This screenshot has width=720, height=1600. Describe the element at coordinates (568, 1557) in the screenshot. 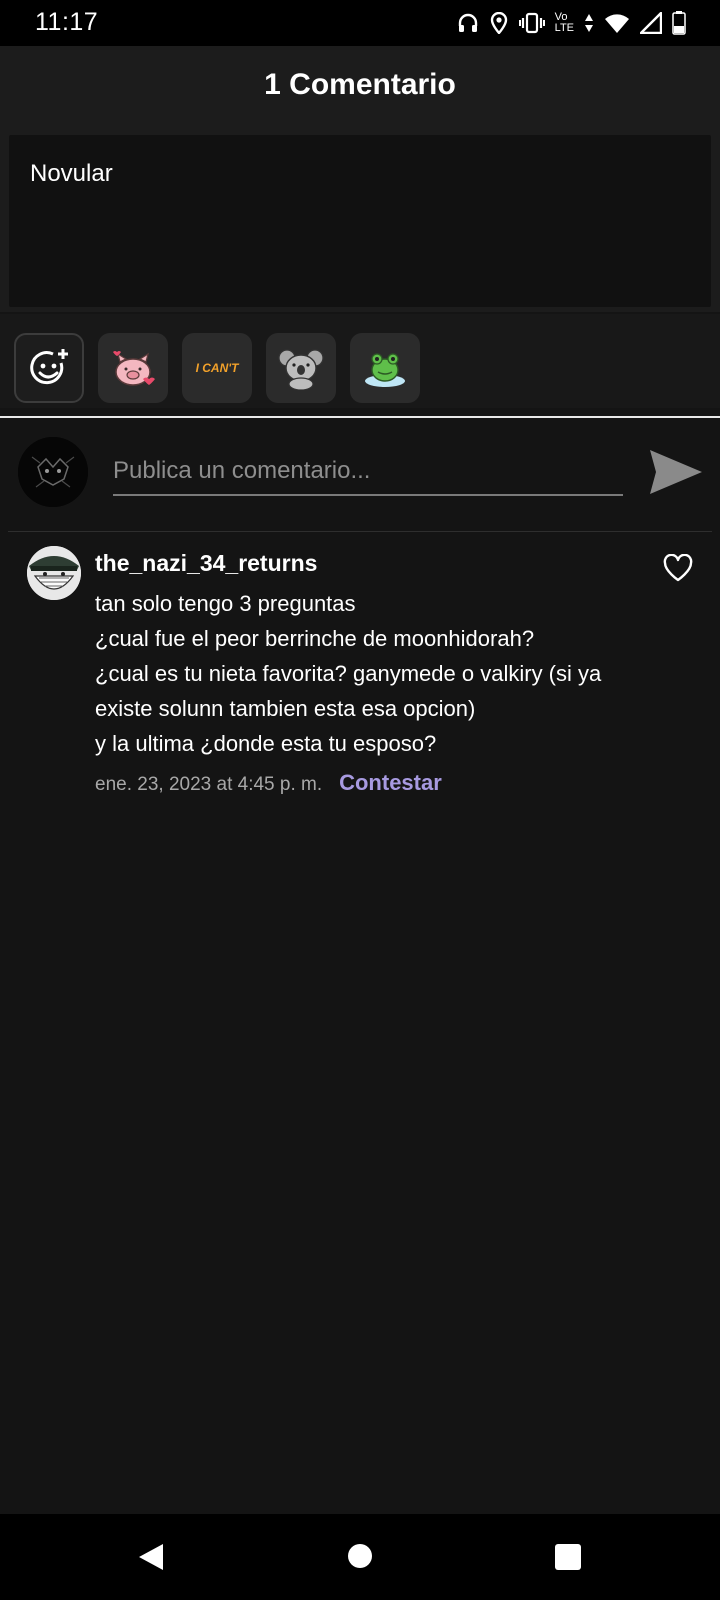

I see `recents-icon` at that location.